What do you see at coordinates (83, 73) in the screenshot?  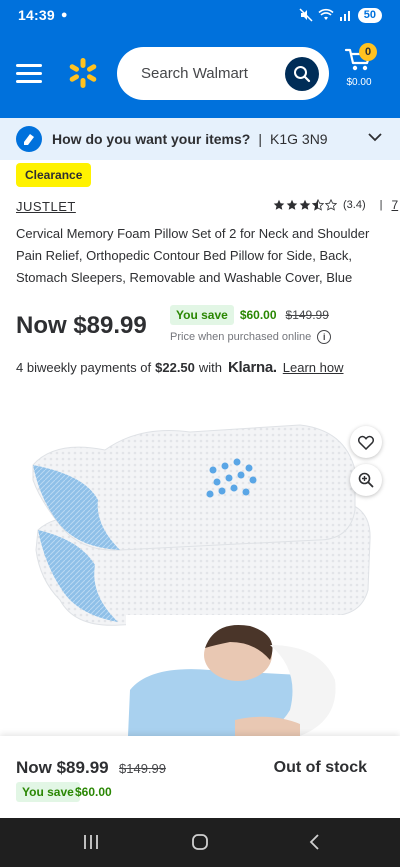 I see `walmart-spark-logo` at bounding box center [83, 73].